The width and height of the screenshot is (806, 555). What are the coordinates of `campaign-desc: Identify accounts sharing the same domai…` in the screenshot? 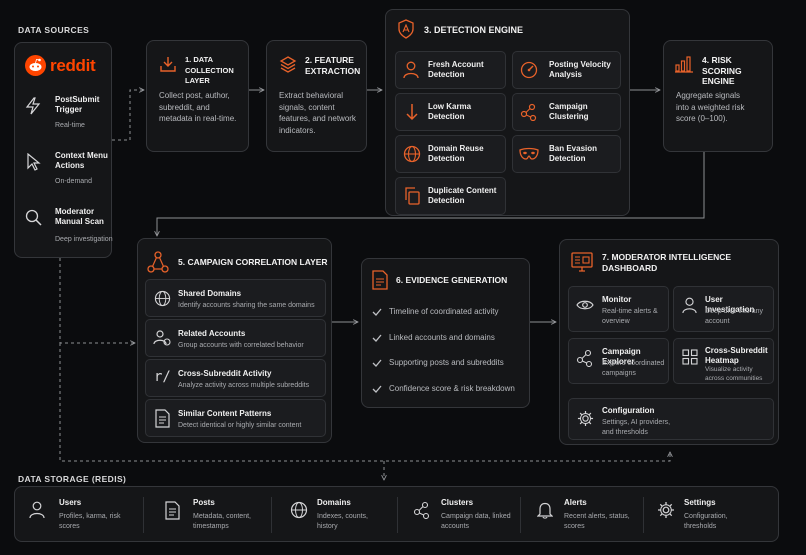 It's located at (246, 305).